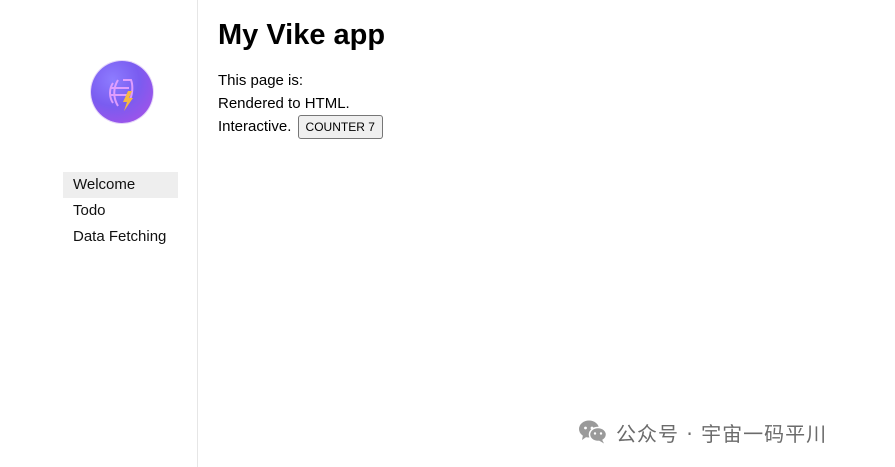 The image size is (895, 467). I want to click on sidebar-item-welcome: Welcome, so click(120, 185).